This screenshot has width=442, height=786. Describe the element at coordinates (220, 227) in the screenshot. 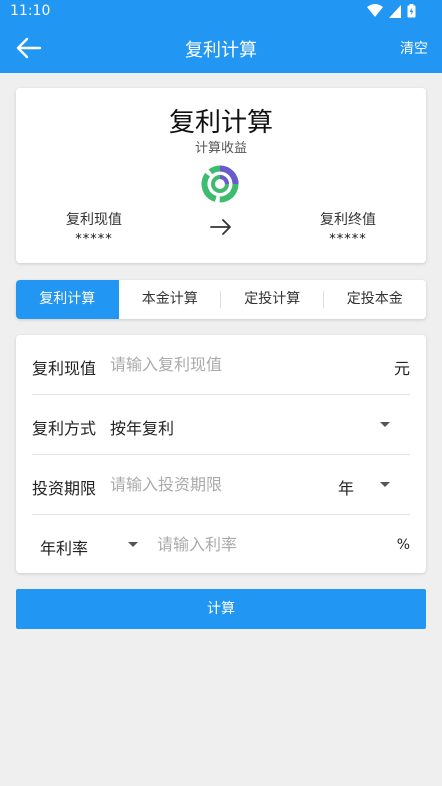

I see `right-arrow-icon` at that location.